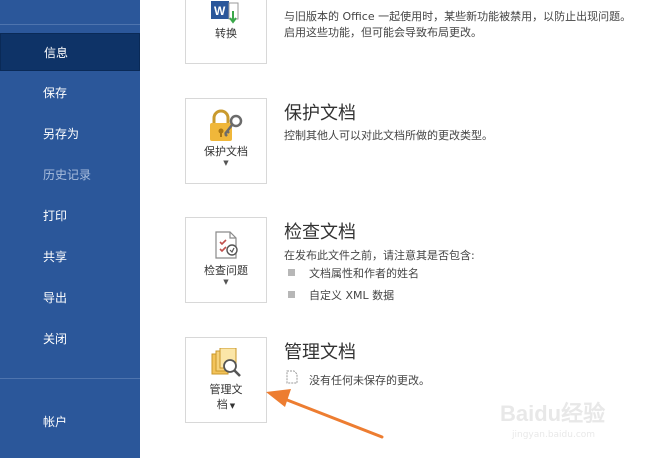 The width and height of the screenshot is (664, 458). Describe the element at coordinates (554, 435) in the screenshot. I see `watermark-url: jingyan.baidu.com` at that location.